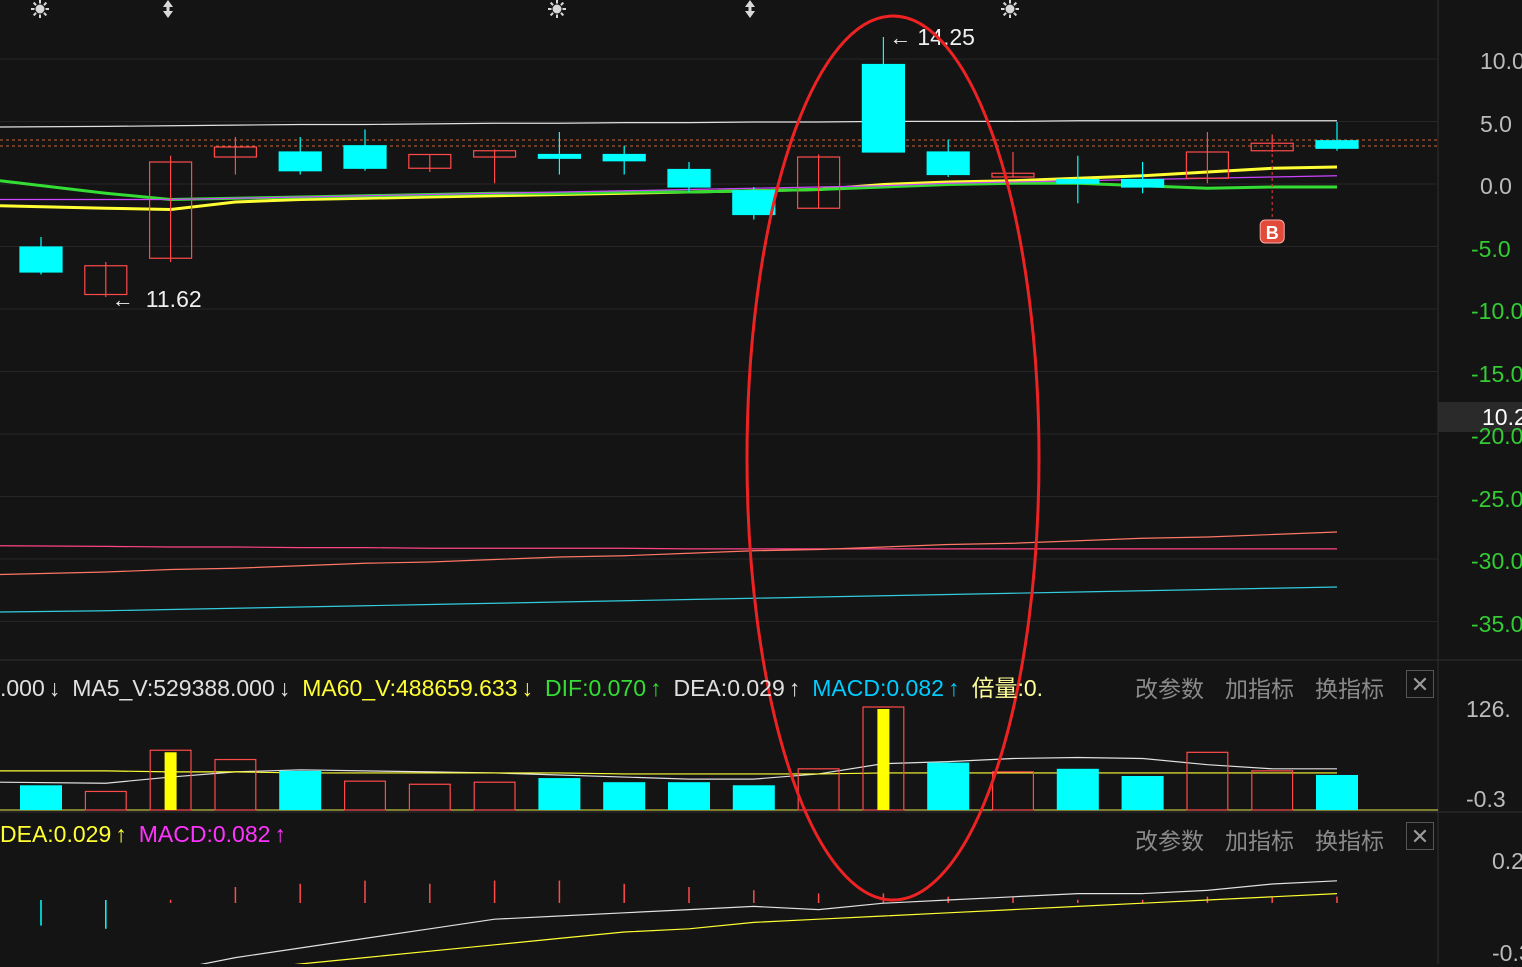 The width and height of the screenshot is (1522, 967). Describe the element at coordinates (669, 553) in the screenshot. I see `ma-salmon-line` at that location.